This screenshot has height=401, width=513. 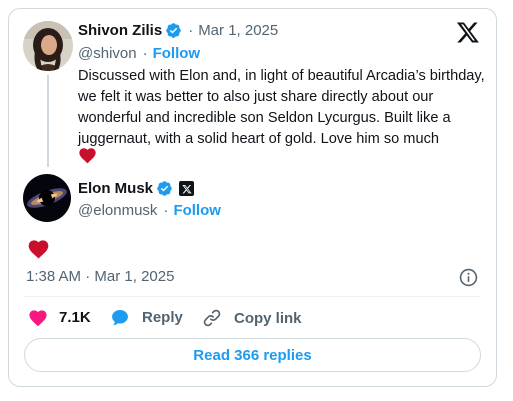 I want to click on x-logo-icon, so click(x=468, y=32).